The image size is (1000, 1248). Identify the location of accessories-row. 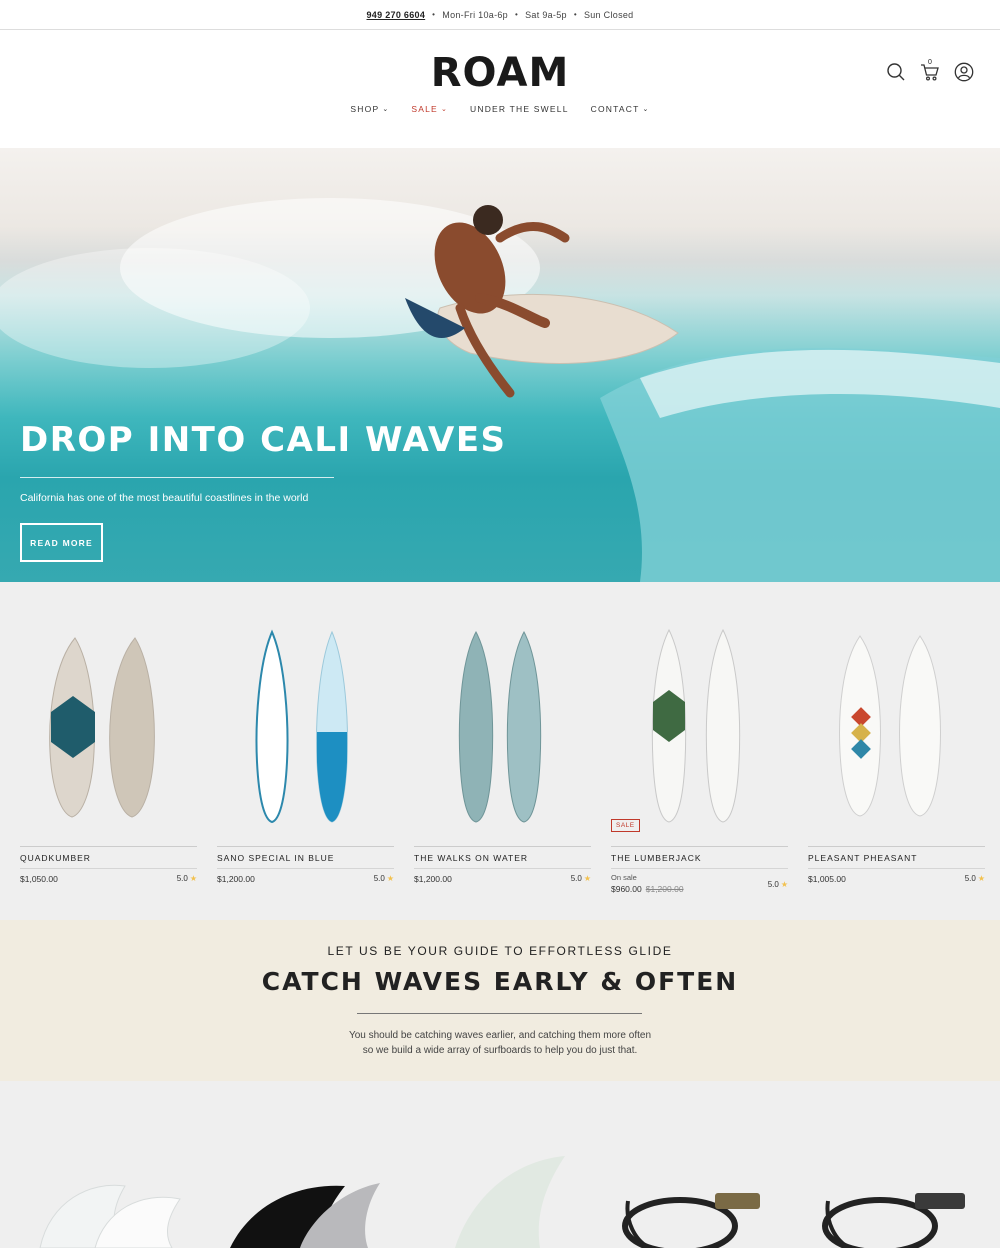
(500, 1164).